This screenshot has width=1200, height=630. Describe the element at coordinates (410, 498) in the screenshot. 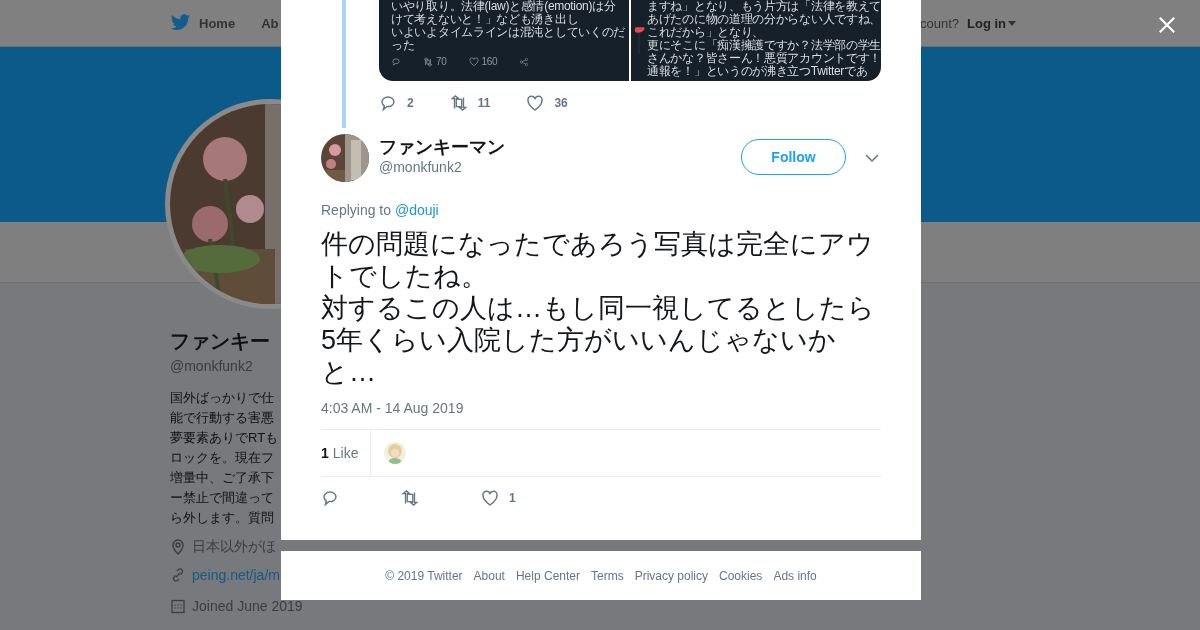

I see `retweet-button` at that location.